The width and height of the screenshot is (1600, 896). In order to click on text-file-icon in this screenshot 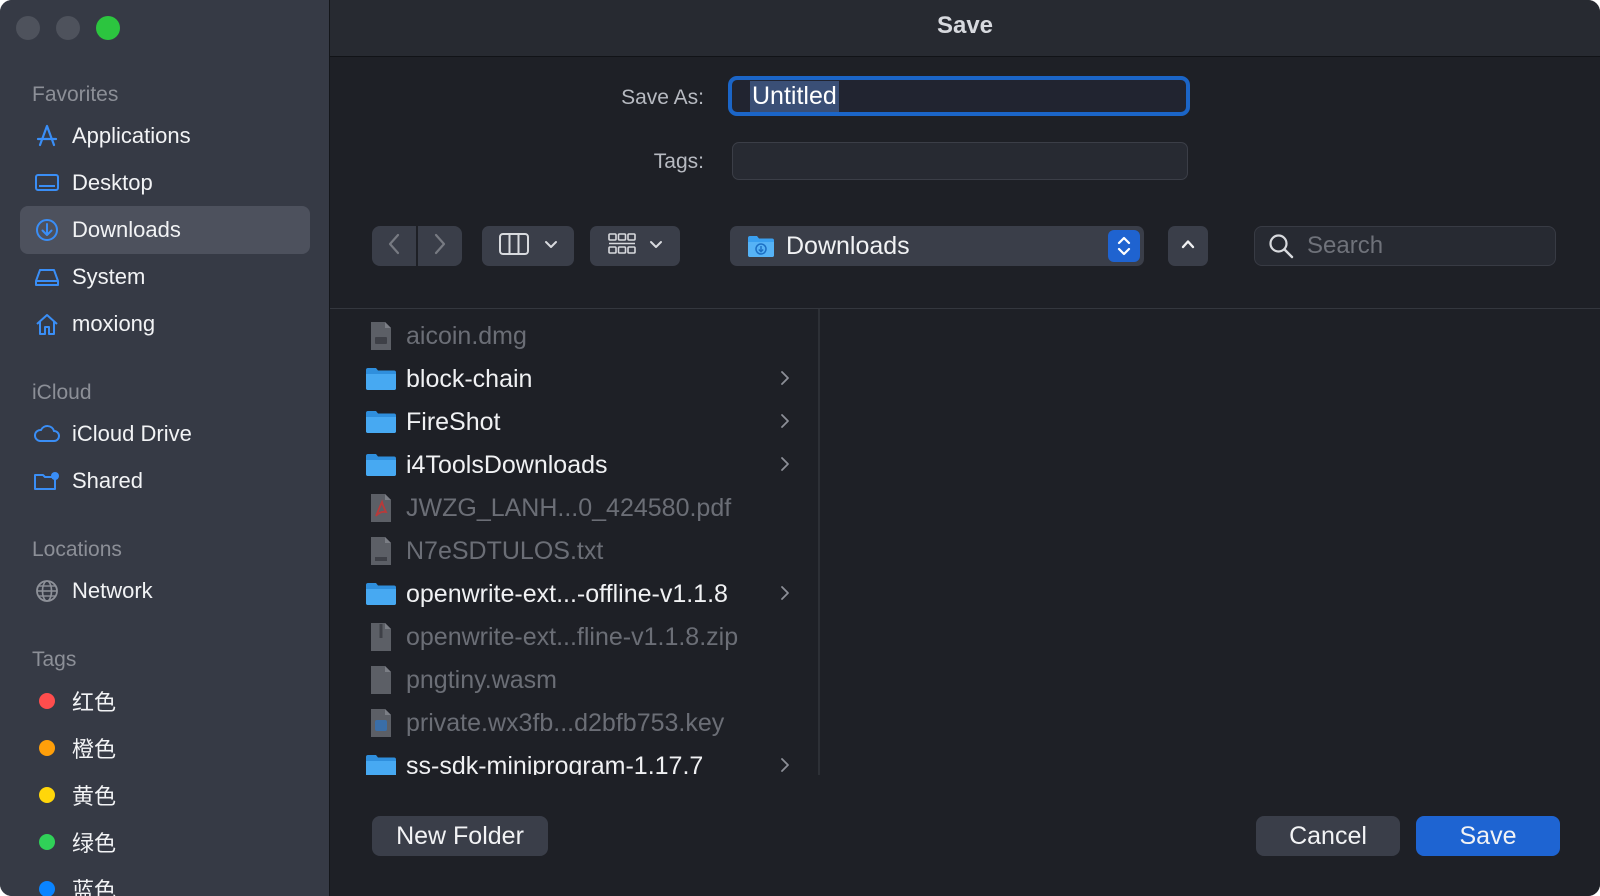, I will do `click(381, 551)`.